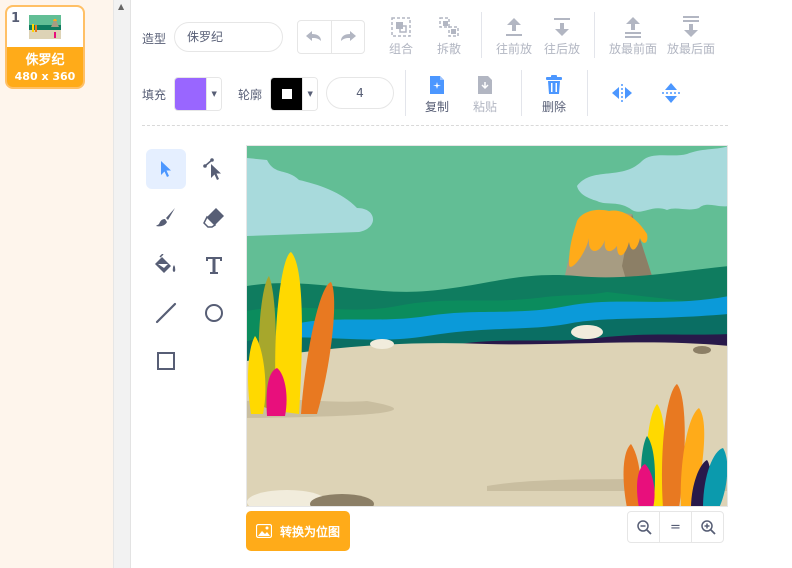 The width and height of the screenshot is (792, 568). I want to click on ungroup-label: 拆散, so click(448, 49).